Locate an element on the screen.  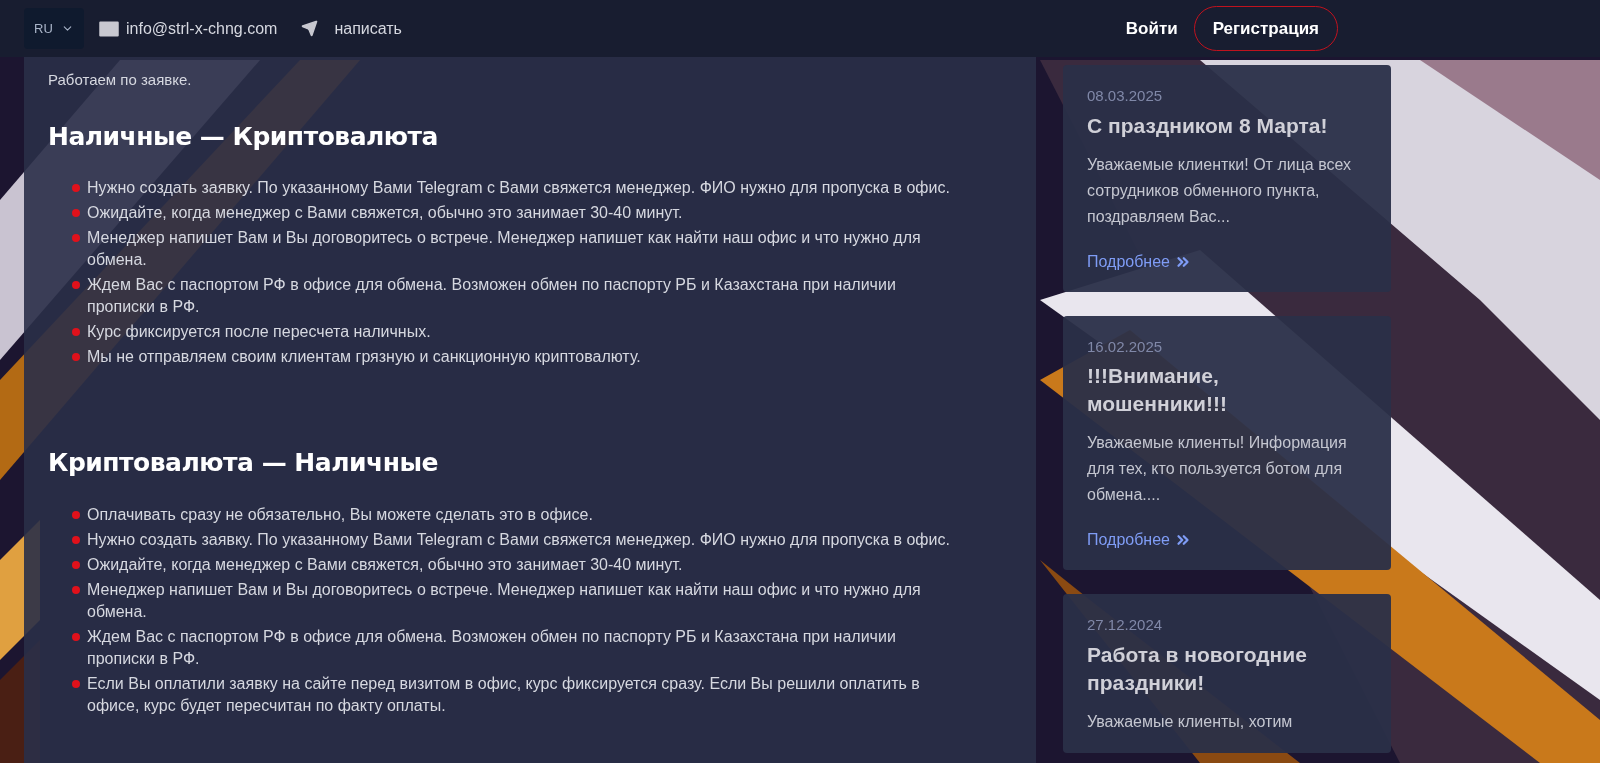
news-title: Работа в новогодние праздники! is located at coordinates (1197, 668).